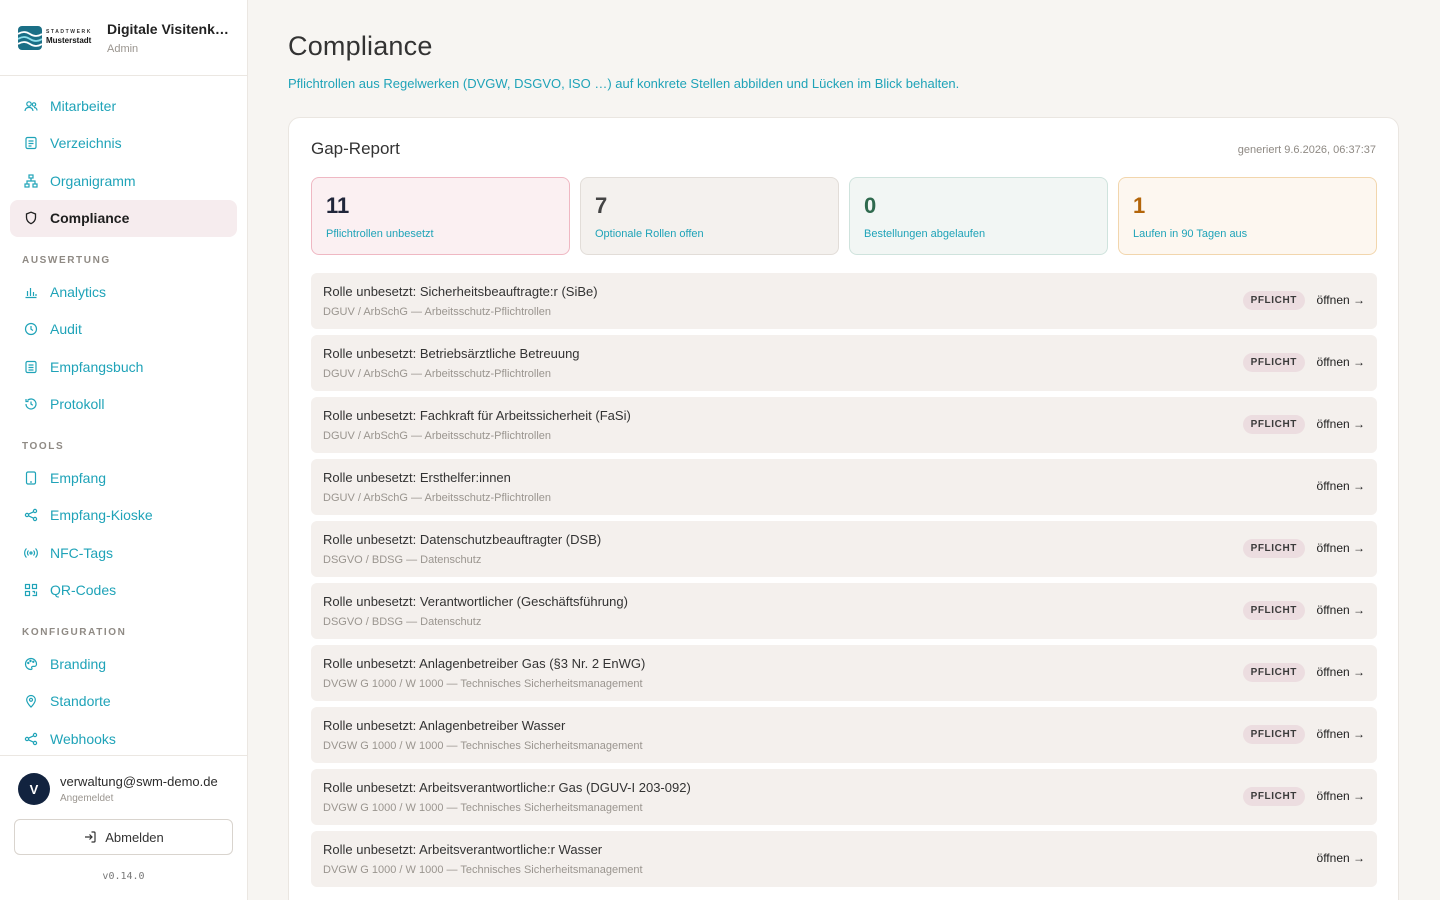 The image size is (1440, 900). Describe the element at coordinates (31, 590) in the screenshot. I see `qr-icon` at that location.